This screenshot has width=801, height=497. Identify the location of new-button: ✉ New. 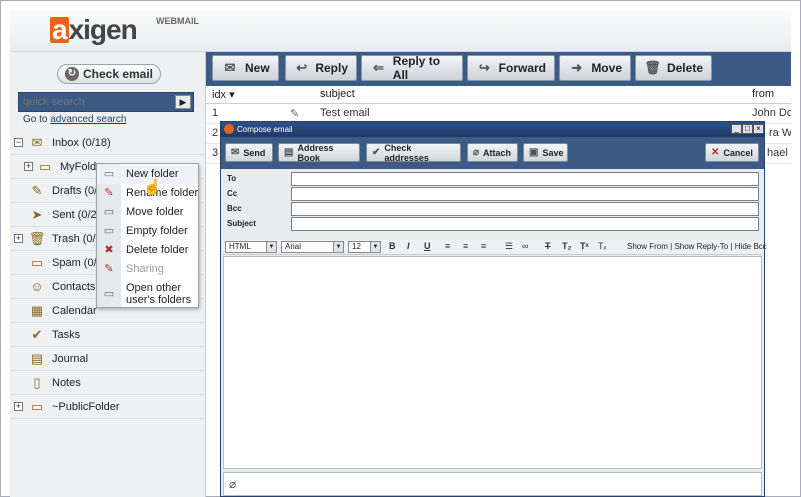
(245, 68).